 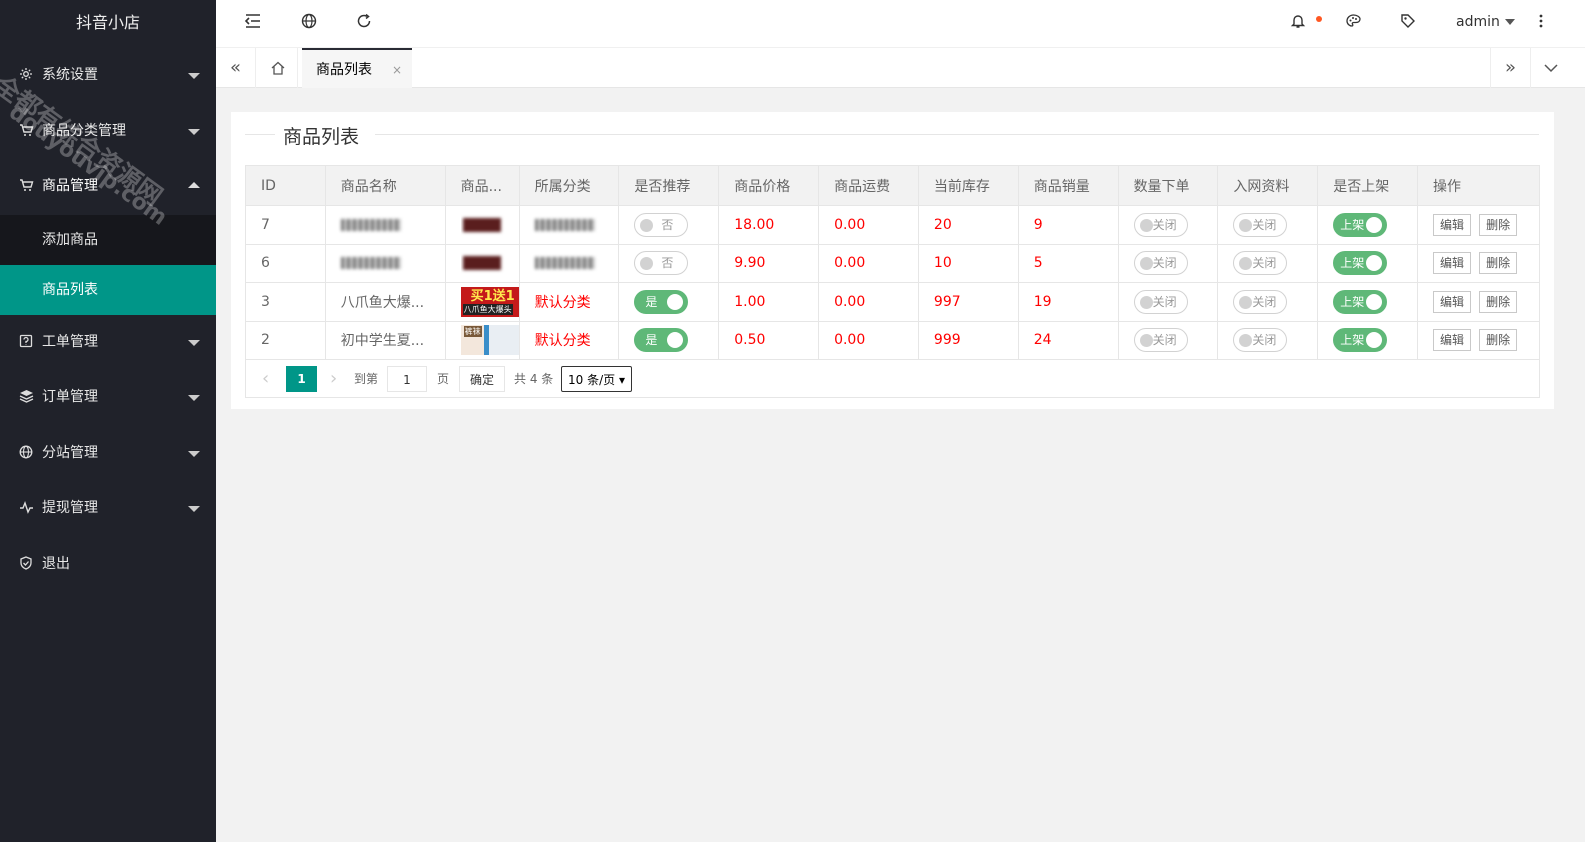 I want to click on cell-net-info: 关闭, so click(x=1268, y=263).